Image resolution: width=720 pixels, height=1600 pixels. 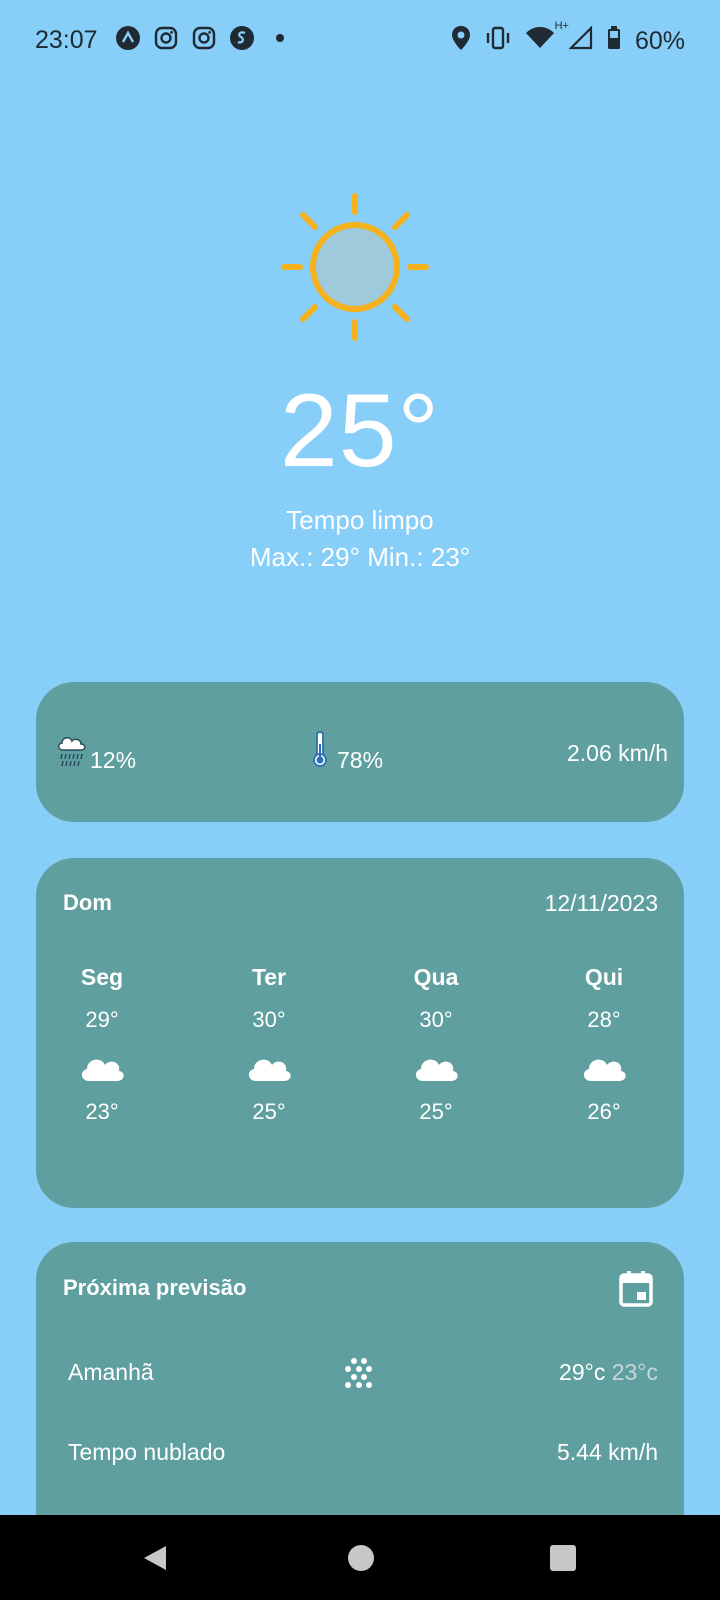 I want to click on stats-card: 12% 78% 2.06 km/h, so click(x=360, y=752).